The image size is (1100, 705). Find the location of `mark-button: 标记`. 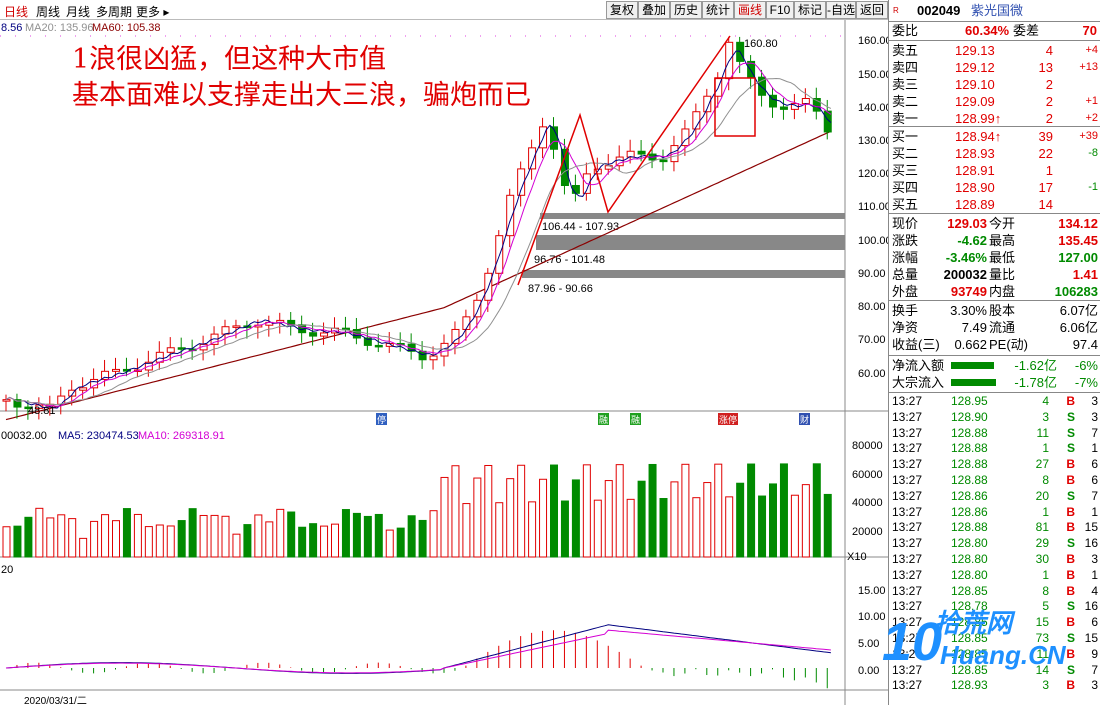

mark-button: 标记 is located at coordinates (810, 10).